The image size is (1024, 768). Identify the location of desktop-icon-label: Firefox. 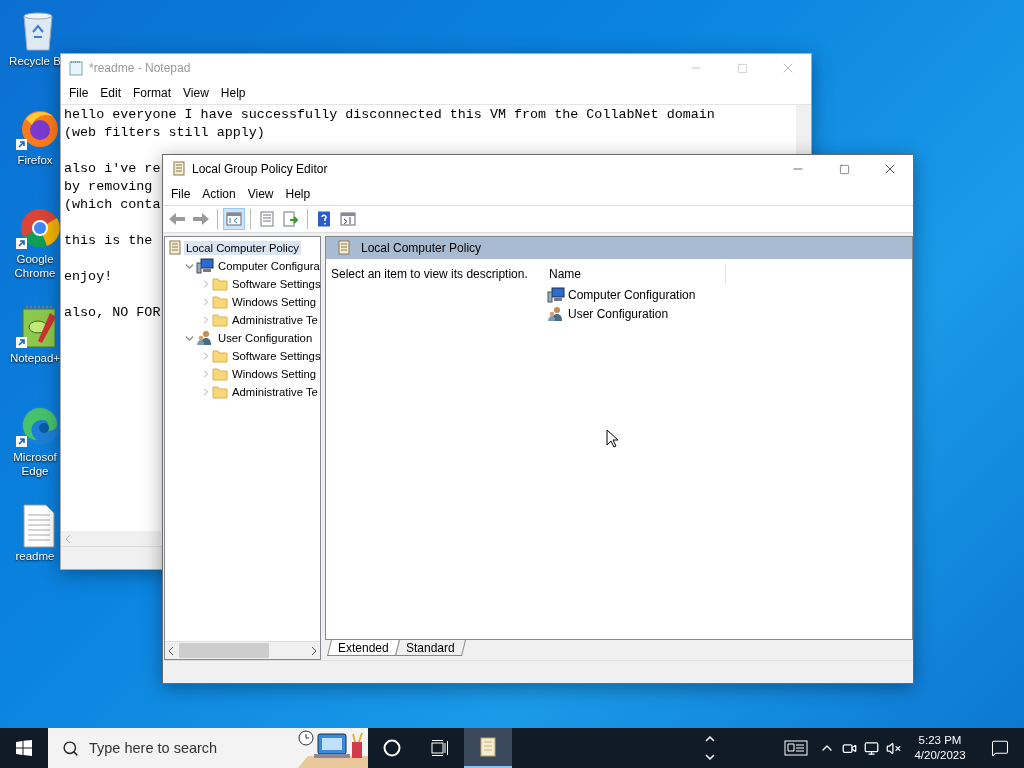
(35, 160).